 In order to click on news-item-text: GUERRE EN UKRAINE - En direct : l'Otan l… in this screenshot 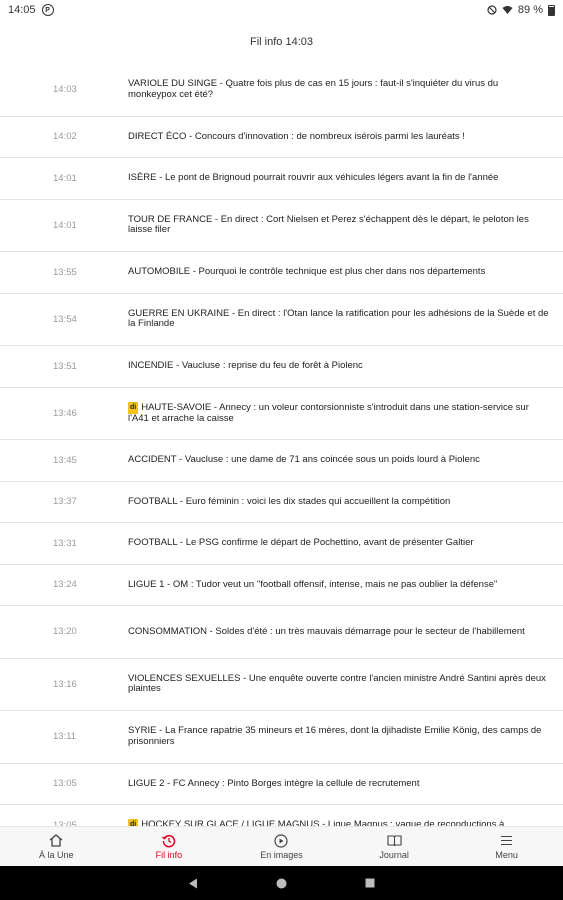, I will do `click(338, 318)`.